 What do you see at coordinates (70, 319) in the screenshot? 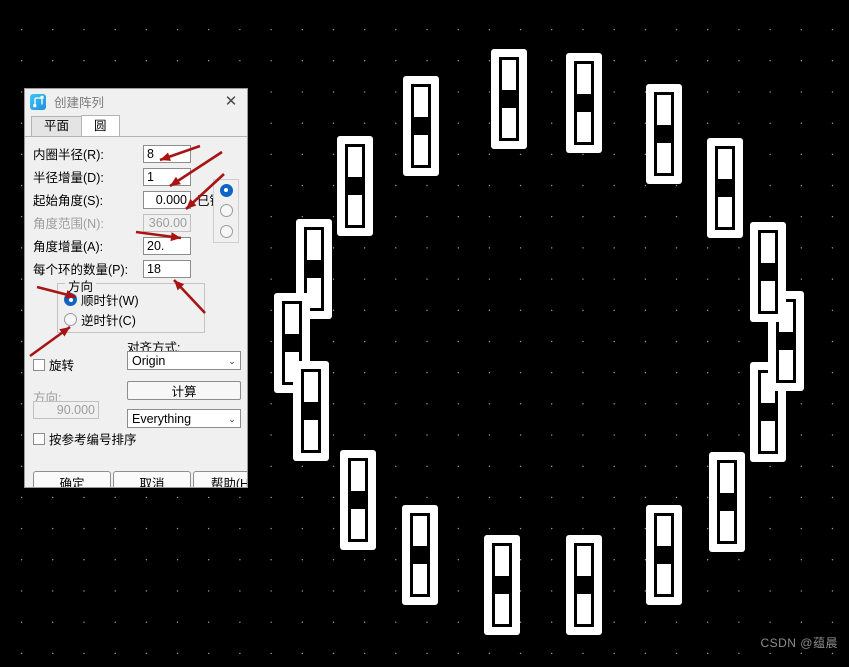
I see `radio-counterclockwise-dot` at bounding box center [70, 319].